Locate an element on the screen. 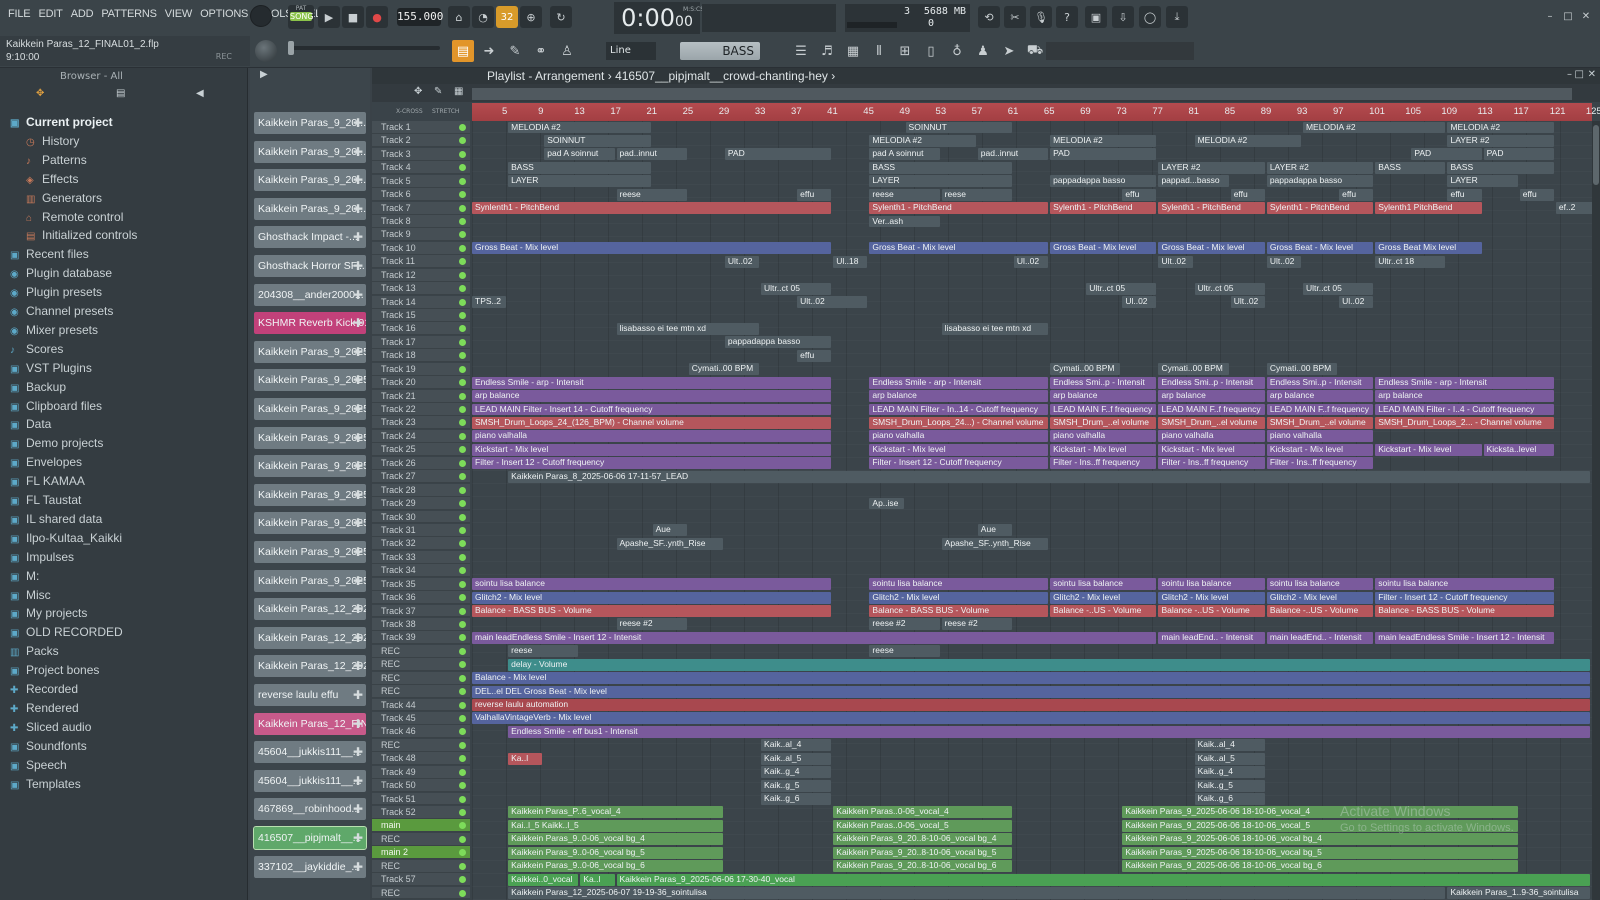  track-header: Track 33 is located at coordinates (421, 557).